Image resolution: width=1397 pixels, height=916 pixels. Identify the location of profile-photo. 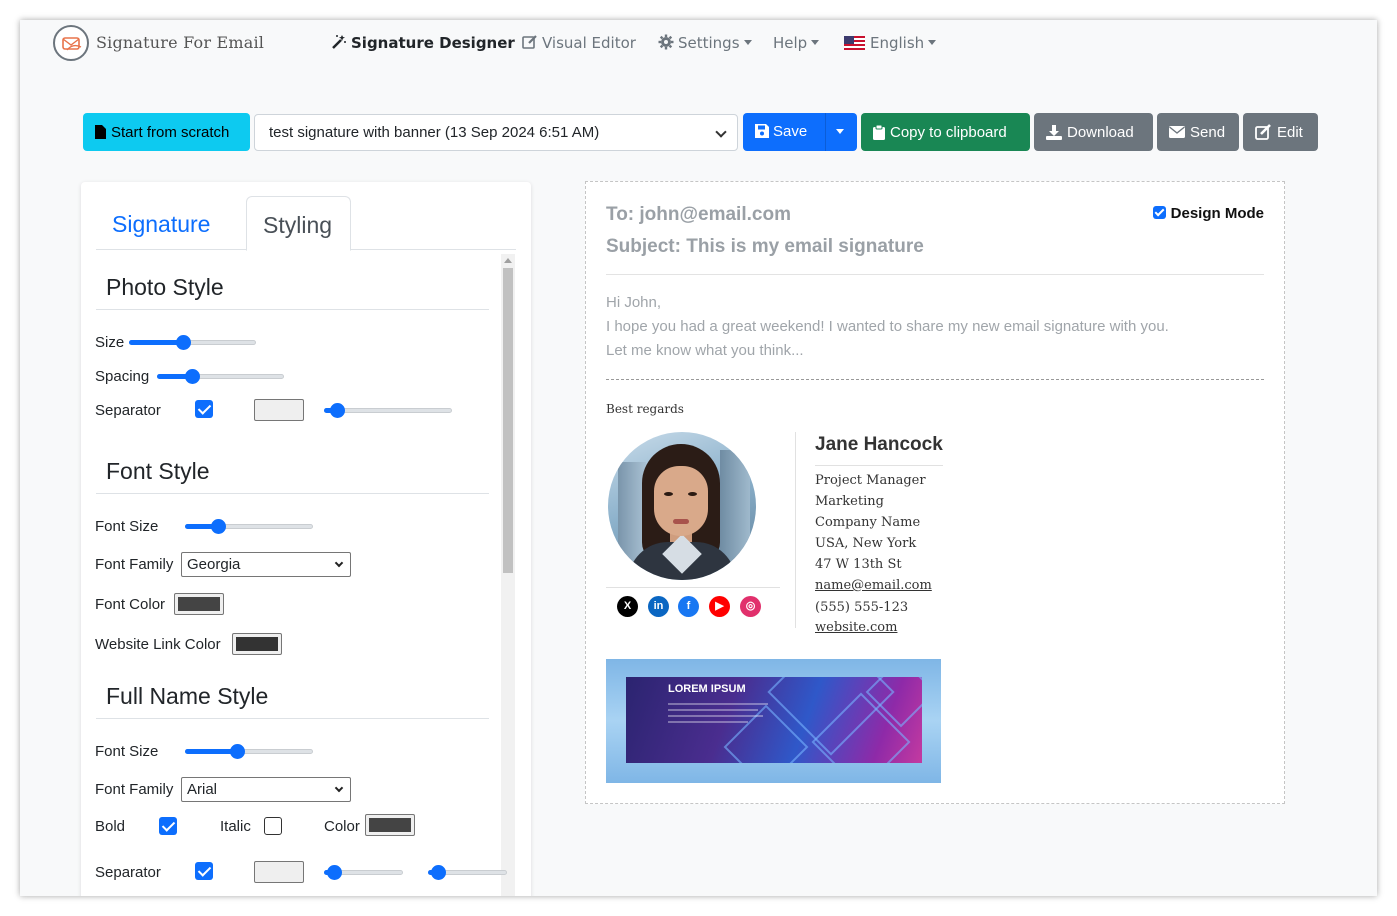
(682, 506).